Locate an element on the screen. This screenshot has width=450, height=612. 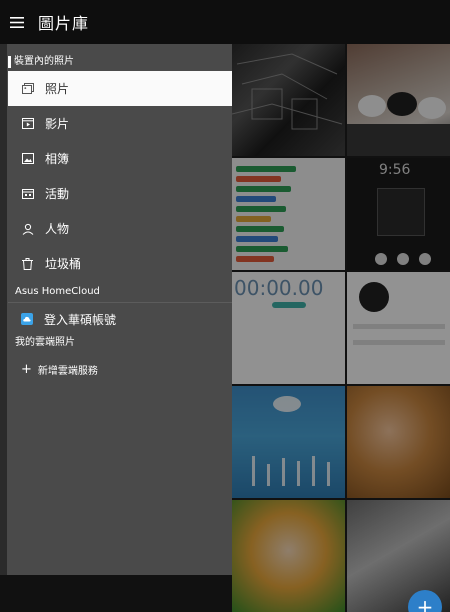
trash-icon is located at coordinates (27, 263).